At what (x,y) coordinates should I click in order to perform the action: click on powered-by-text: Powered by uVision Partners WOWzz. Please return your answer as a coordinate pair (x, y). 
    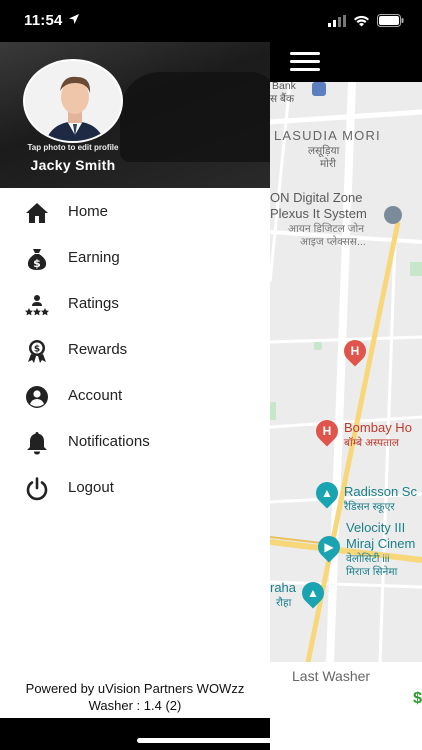
    Looking at the image, I should click on (135, 688).